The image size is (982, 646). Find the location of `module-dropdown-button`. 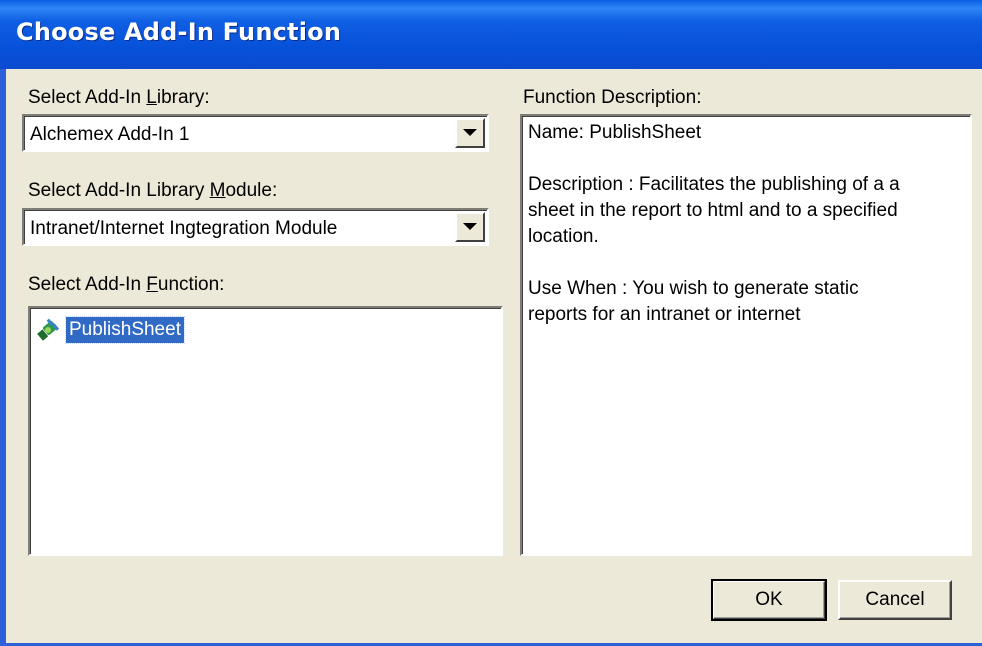

module-dropdown-button is located at coordinates (470, 227).